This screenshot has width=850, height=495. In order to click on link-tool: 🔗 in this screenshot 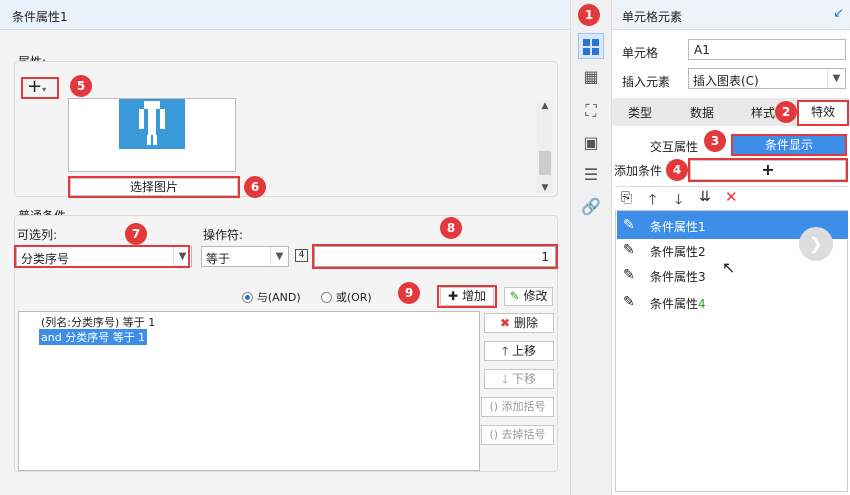, I will do `click(591, 207)`.